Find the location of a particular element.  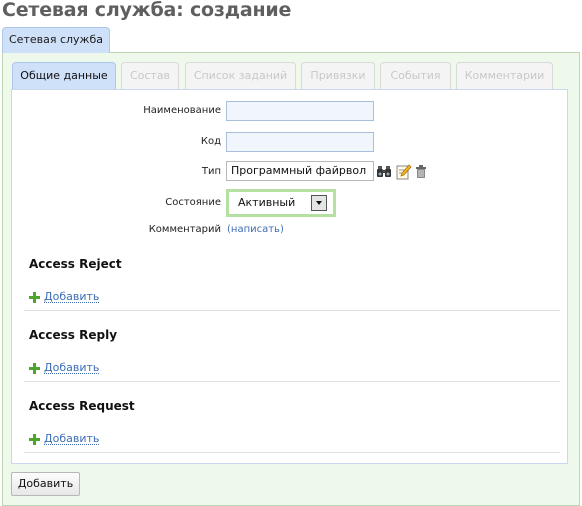

tab-network-service: Сетевая служба is located at coordinates (56, 40).